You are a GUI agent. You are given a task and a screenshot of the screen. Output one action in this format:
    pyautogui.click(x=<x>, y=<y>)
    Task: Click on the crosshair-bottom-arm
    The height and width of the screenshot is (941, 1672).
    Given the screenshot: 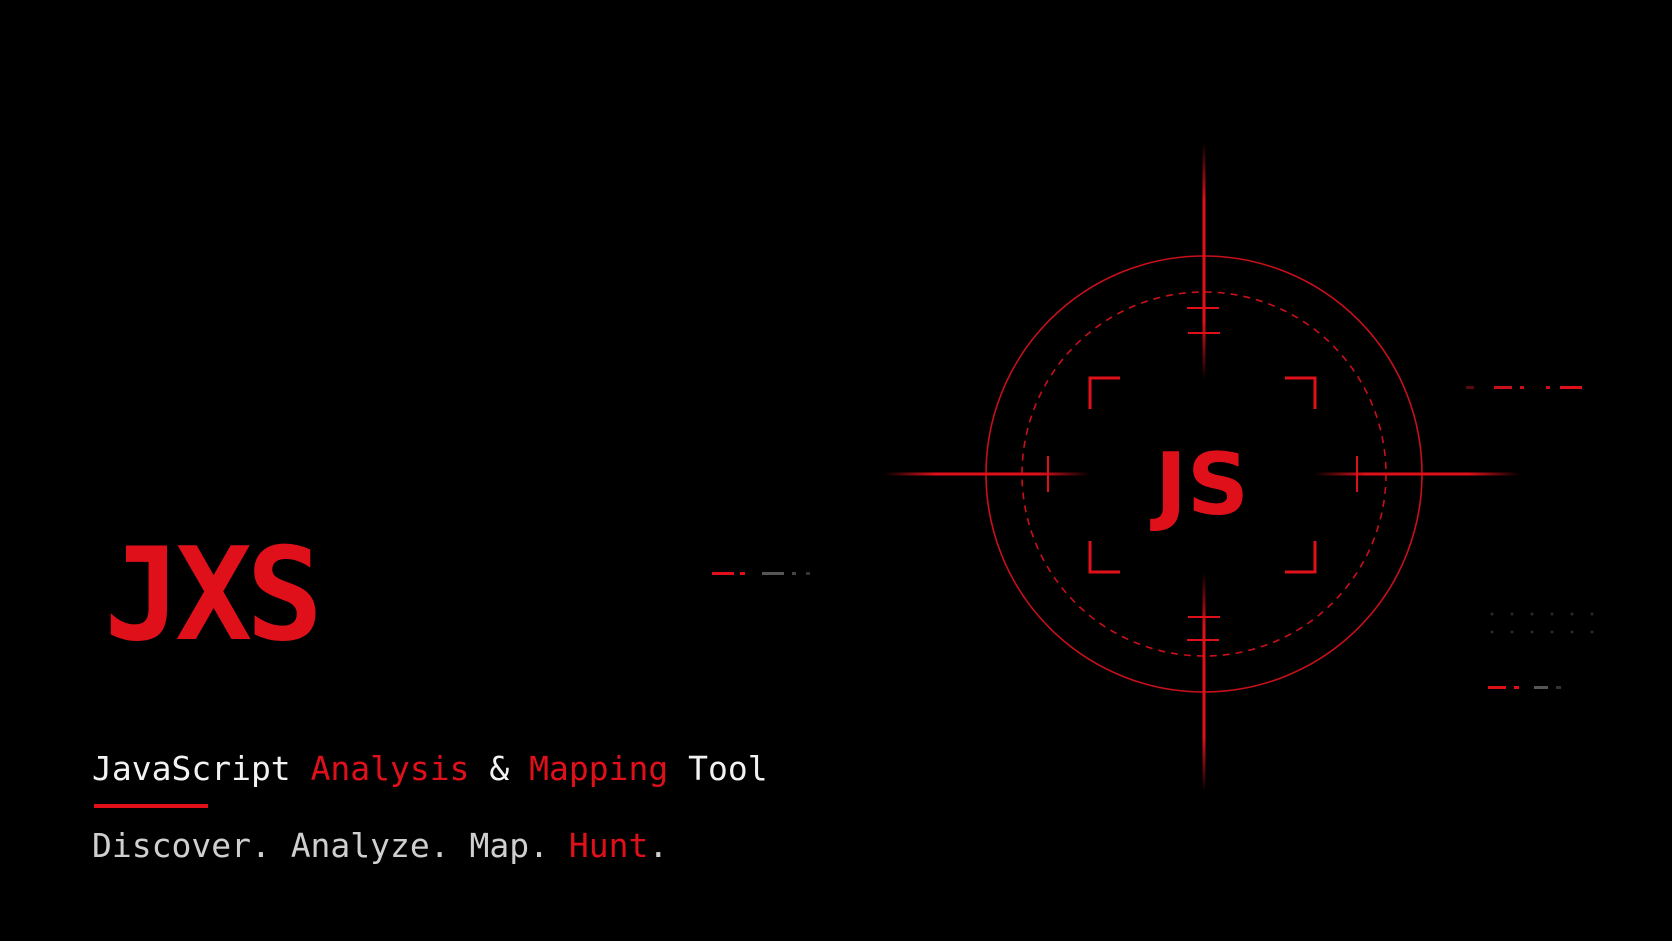 What is the action you would take?
    pyautogui.click(x=1204, y=682)
    